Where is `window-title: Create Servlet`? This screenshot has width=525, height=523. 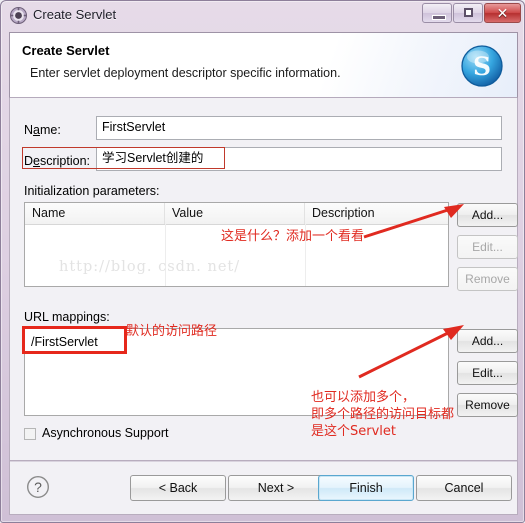
window-title: Create Servlet is located at coordinates (75, 14).